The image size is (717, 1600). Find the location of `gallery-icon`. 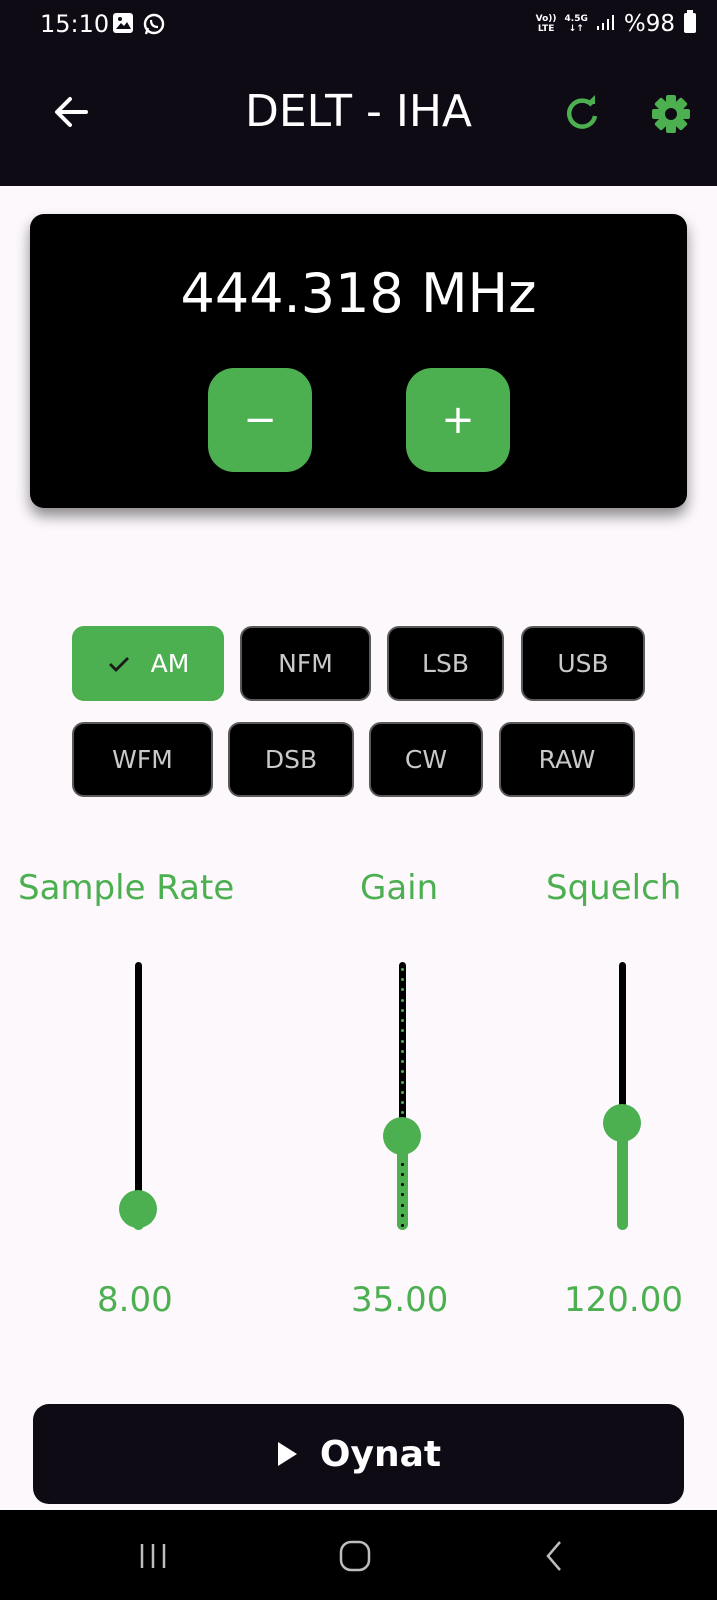

gallery-icon is located at coordinates (123, 26).